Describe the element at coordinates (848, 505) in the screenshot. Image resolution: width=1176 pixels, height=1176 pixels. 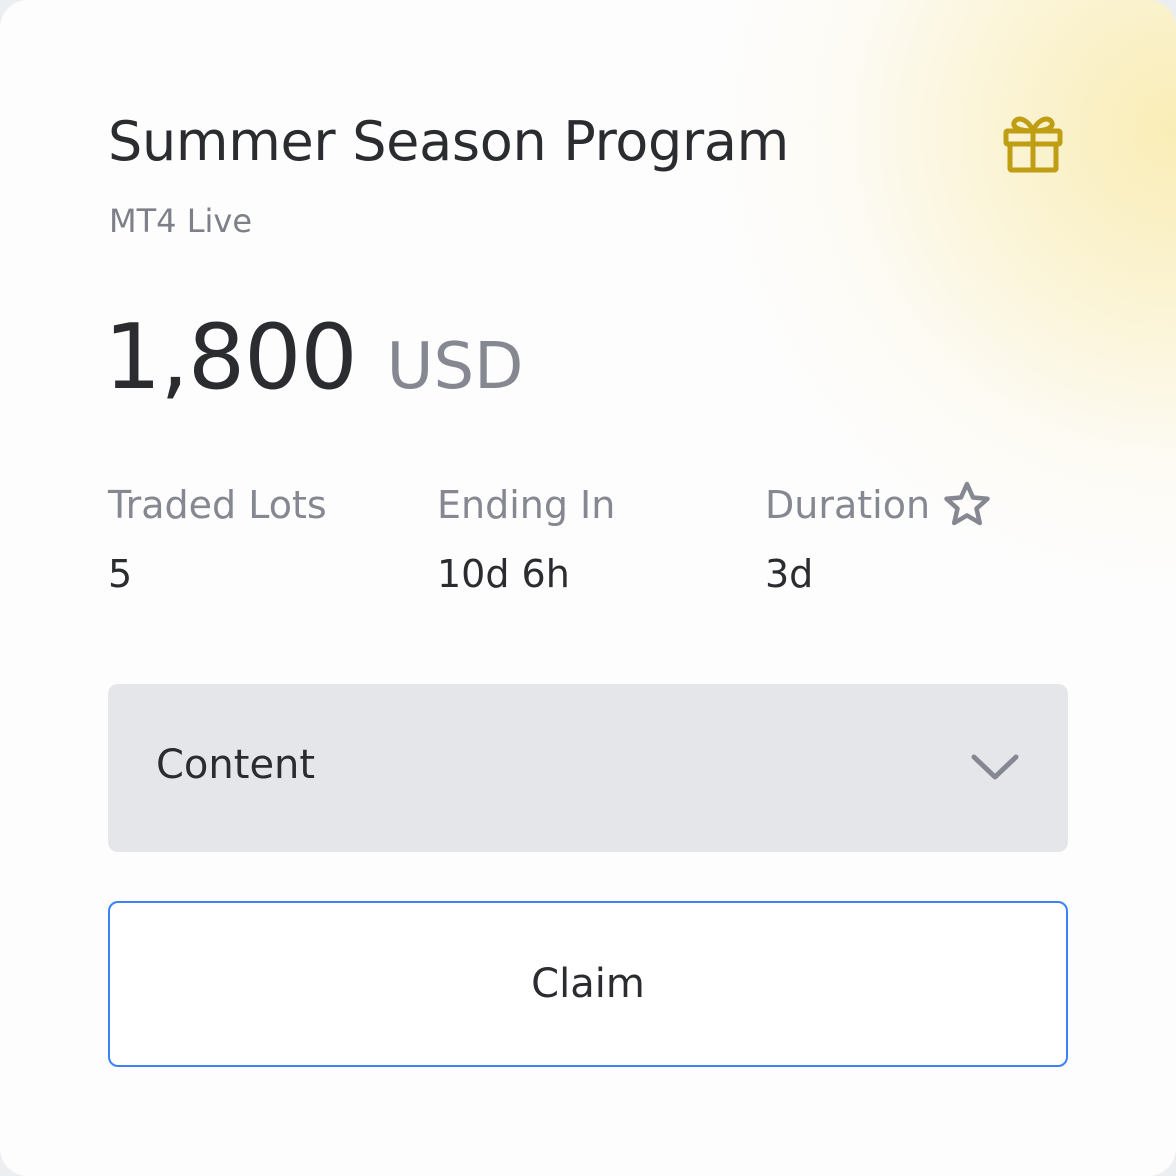
I see `stat-label: Duration` at that location.